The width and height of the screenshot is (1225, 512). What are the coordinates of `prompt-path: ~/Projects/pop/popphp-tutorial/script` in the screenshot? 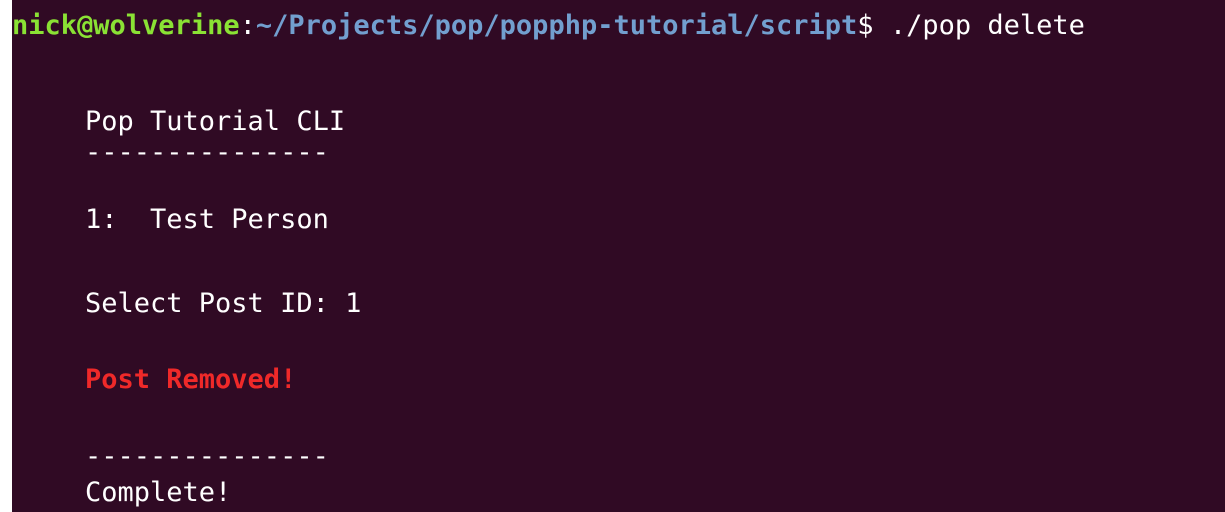 It's located at (556, 25).